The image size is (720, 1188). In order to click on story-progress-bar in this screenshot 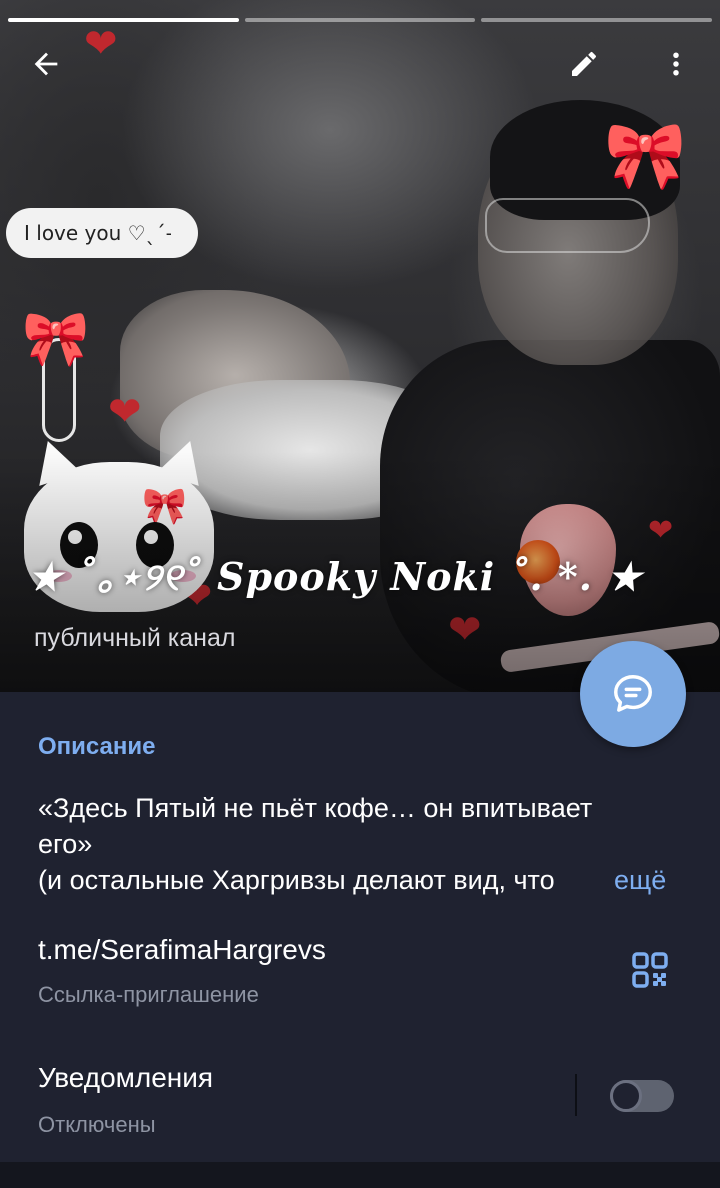, I will do `click(360, 20)`.